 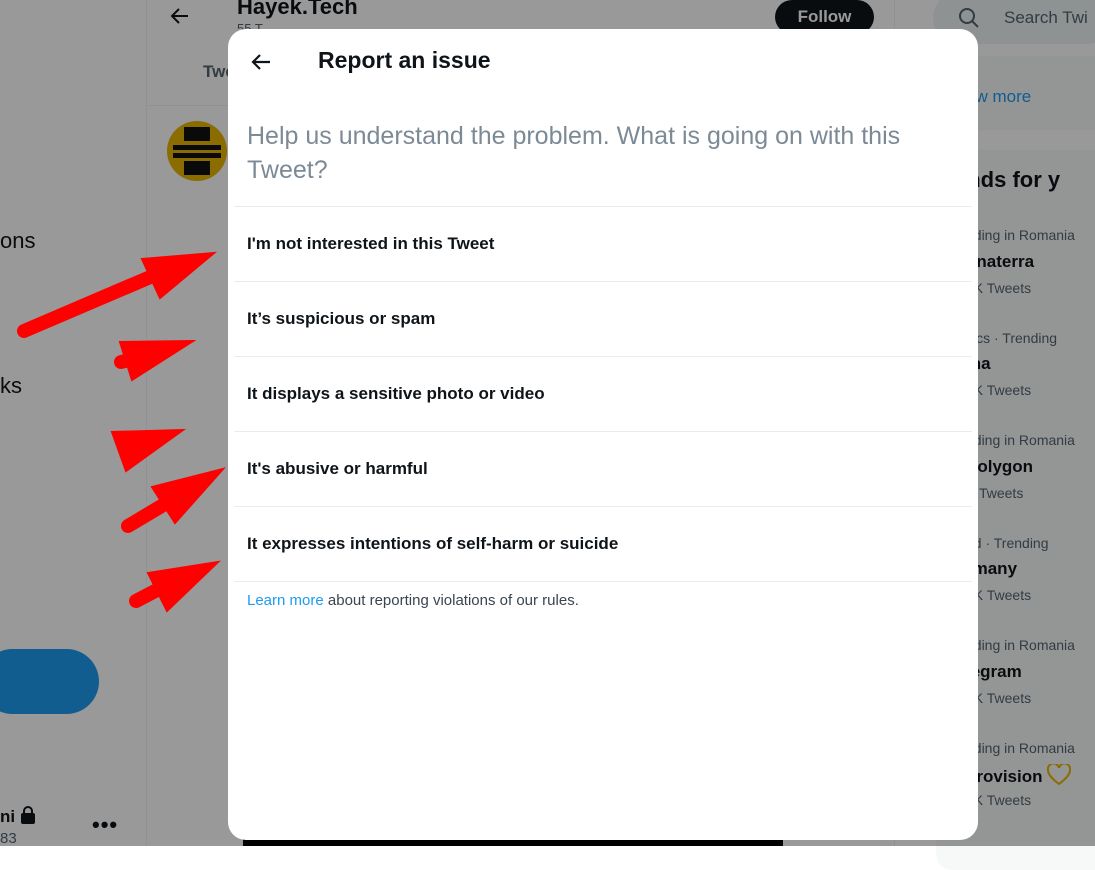 I want to click on option-suspicious-spam: It’s suspicious or spam, so click(x=603, y=318).